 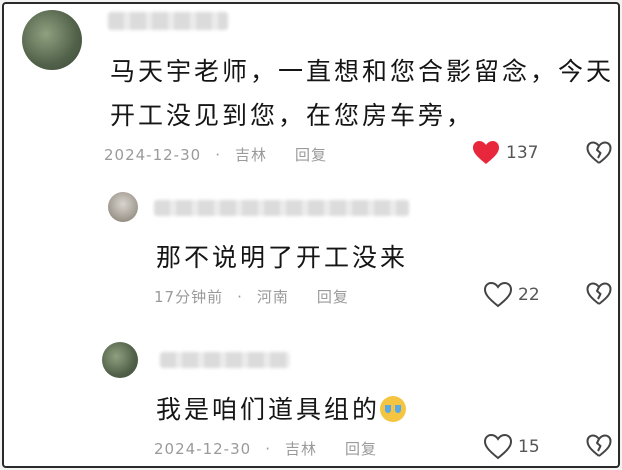 I want to click on like-count: 22, so click(x=529, y=295).